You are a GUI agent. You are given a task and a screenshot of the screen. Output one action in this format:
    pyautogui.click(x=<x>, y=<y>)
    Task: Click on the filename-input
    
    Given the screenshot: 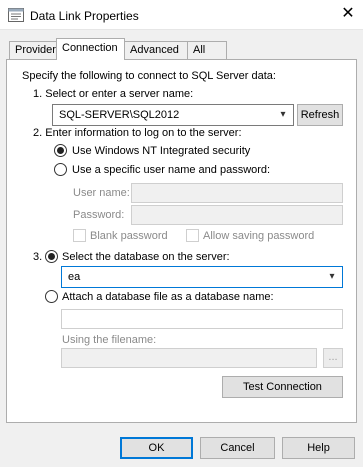 What is the action you would take?
    pyautogui.click(x=189, y=358)
    